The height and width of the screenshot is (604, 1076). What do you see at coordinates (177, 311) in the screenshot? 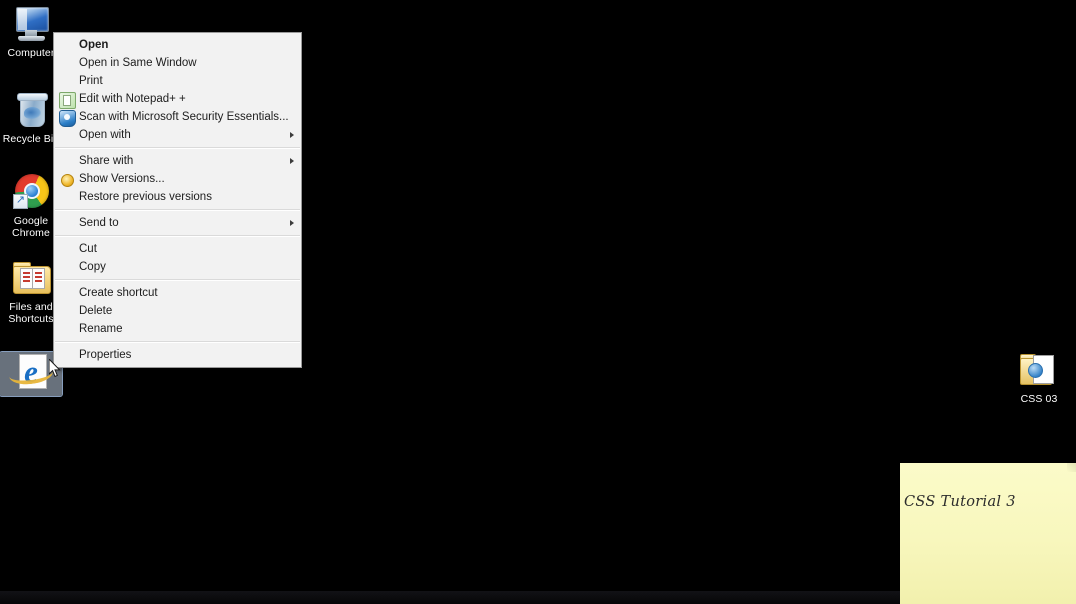
I see `menu-item-delete: Delete` at bounding box center [177, 311].